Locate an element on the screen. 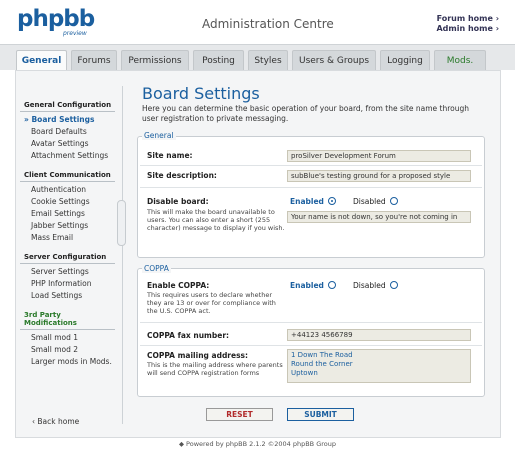 This screenshot has height=462, width=515. sidebar-item-authentication: Authentication is located at coordinates (67, 190).